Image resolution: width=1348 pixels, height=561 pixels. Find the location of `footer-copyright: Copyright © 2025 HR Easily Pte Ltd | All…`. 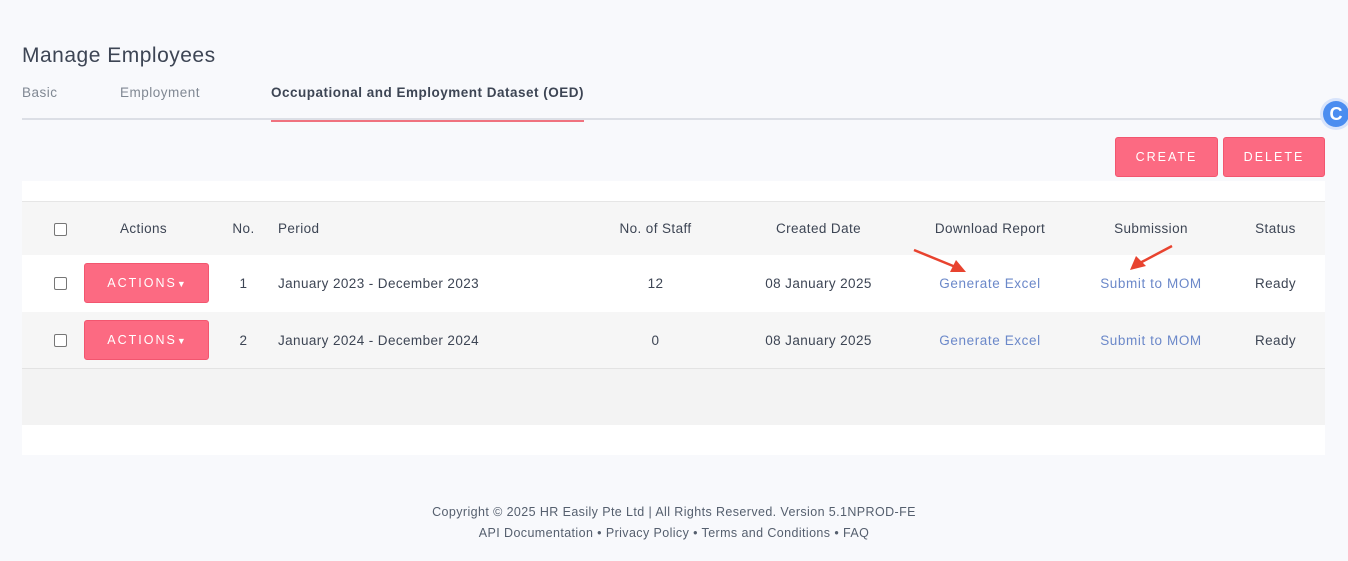

footer-copyright: Copyright © 2025 HR Easily Pte Ltd | All… is located at coordinates (674, 512).